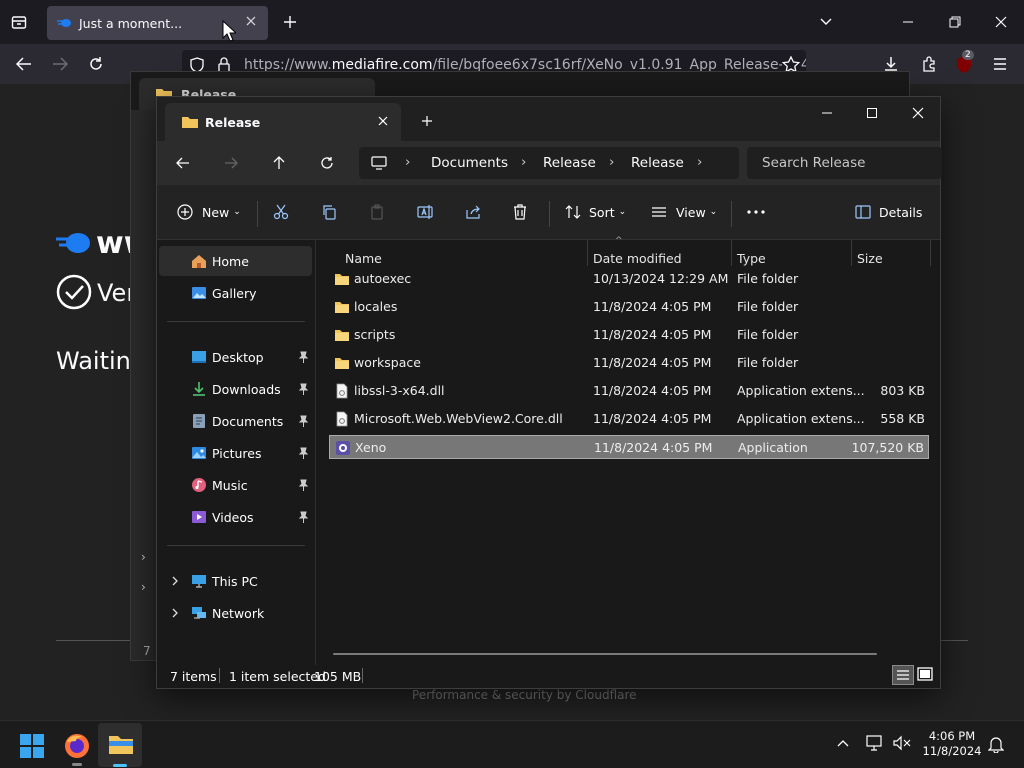 The image size is (1024, 768). I want to click on trash-icon, so click(520, 212).